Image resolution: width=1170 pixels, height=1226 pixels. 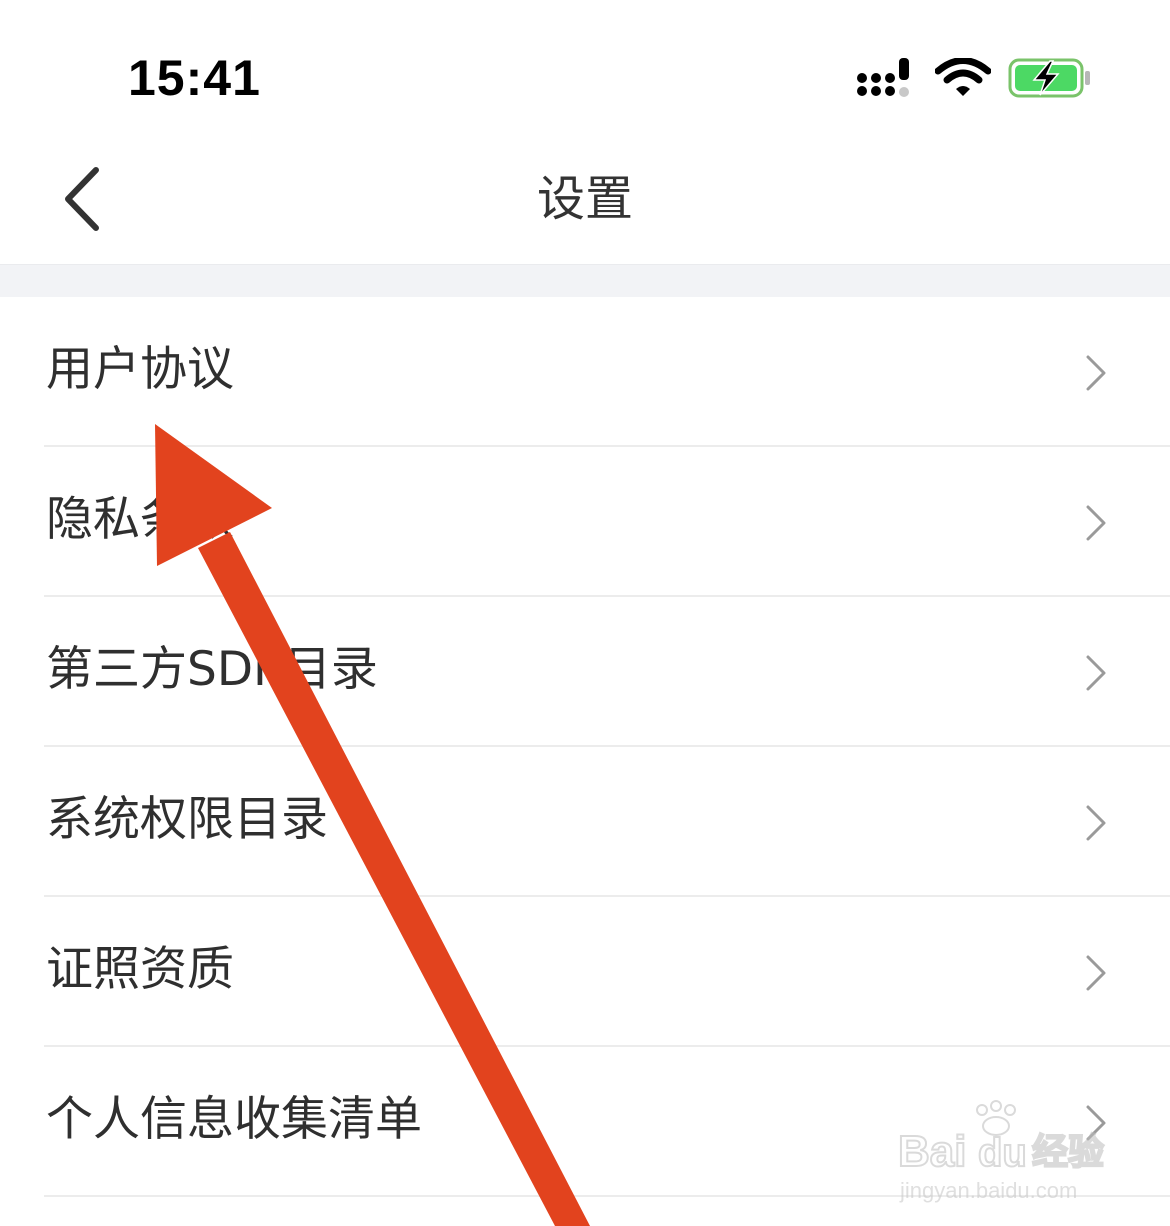 What do you see at coordinates (1049, 78) in the screenshot?
I see `battery-charging-icon` at bounding box center [1049, 78].